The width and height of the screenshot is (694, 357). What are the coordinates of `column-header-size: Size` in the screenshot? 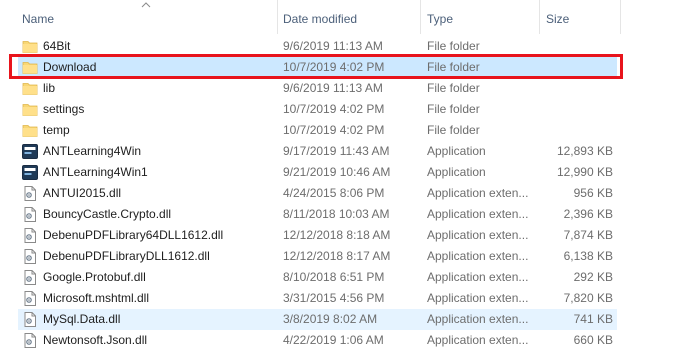 It's located at (557, 19).